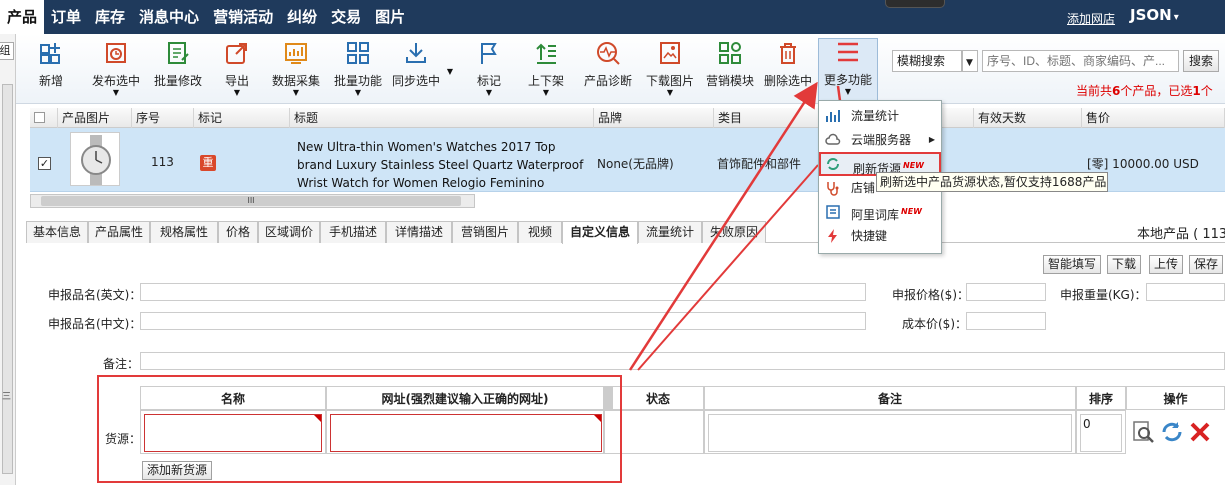 Image resolution: width=1225 pixels, height=485 pixels. What do you see at coordinates (833, 164) in the screenshot?
I see `refresh-icon` at bounding box center [833, 164].